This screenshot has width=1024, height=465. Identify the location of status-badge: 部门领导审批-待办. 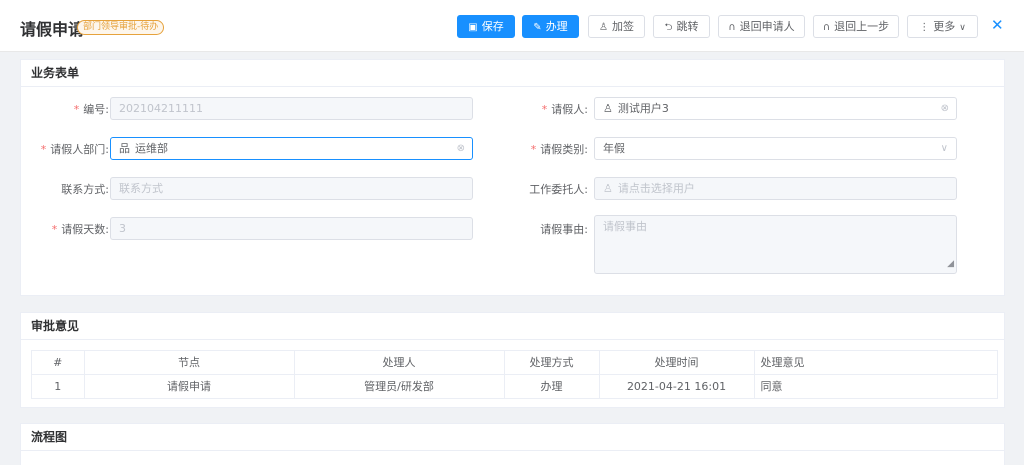
(121, 27).